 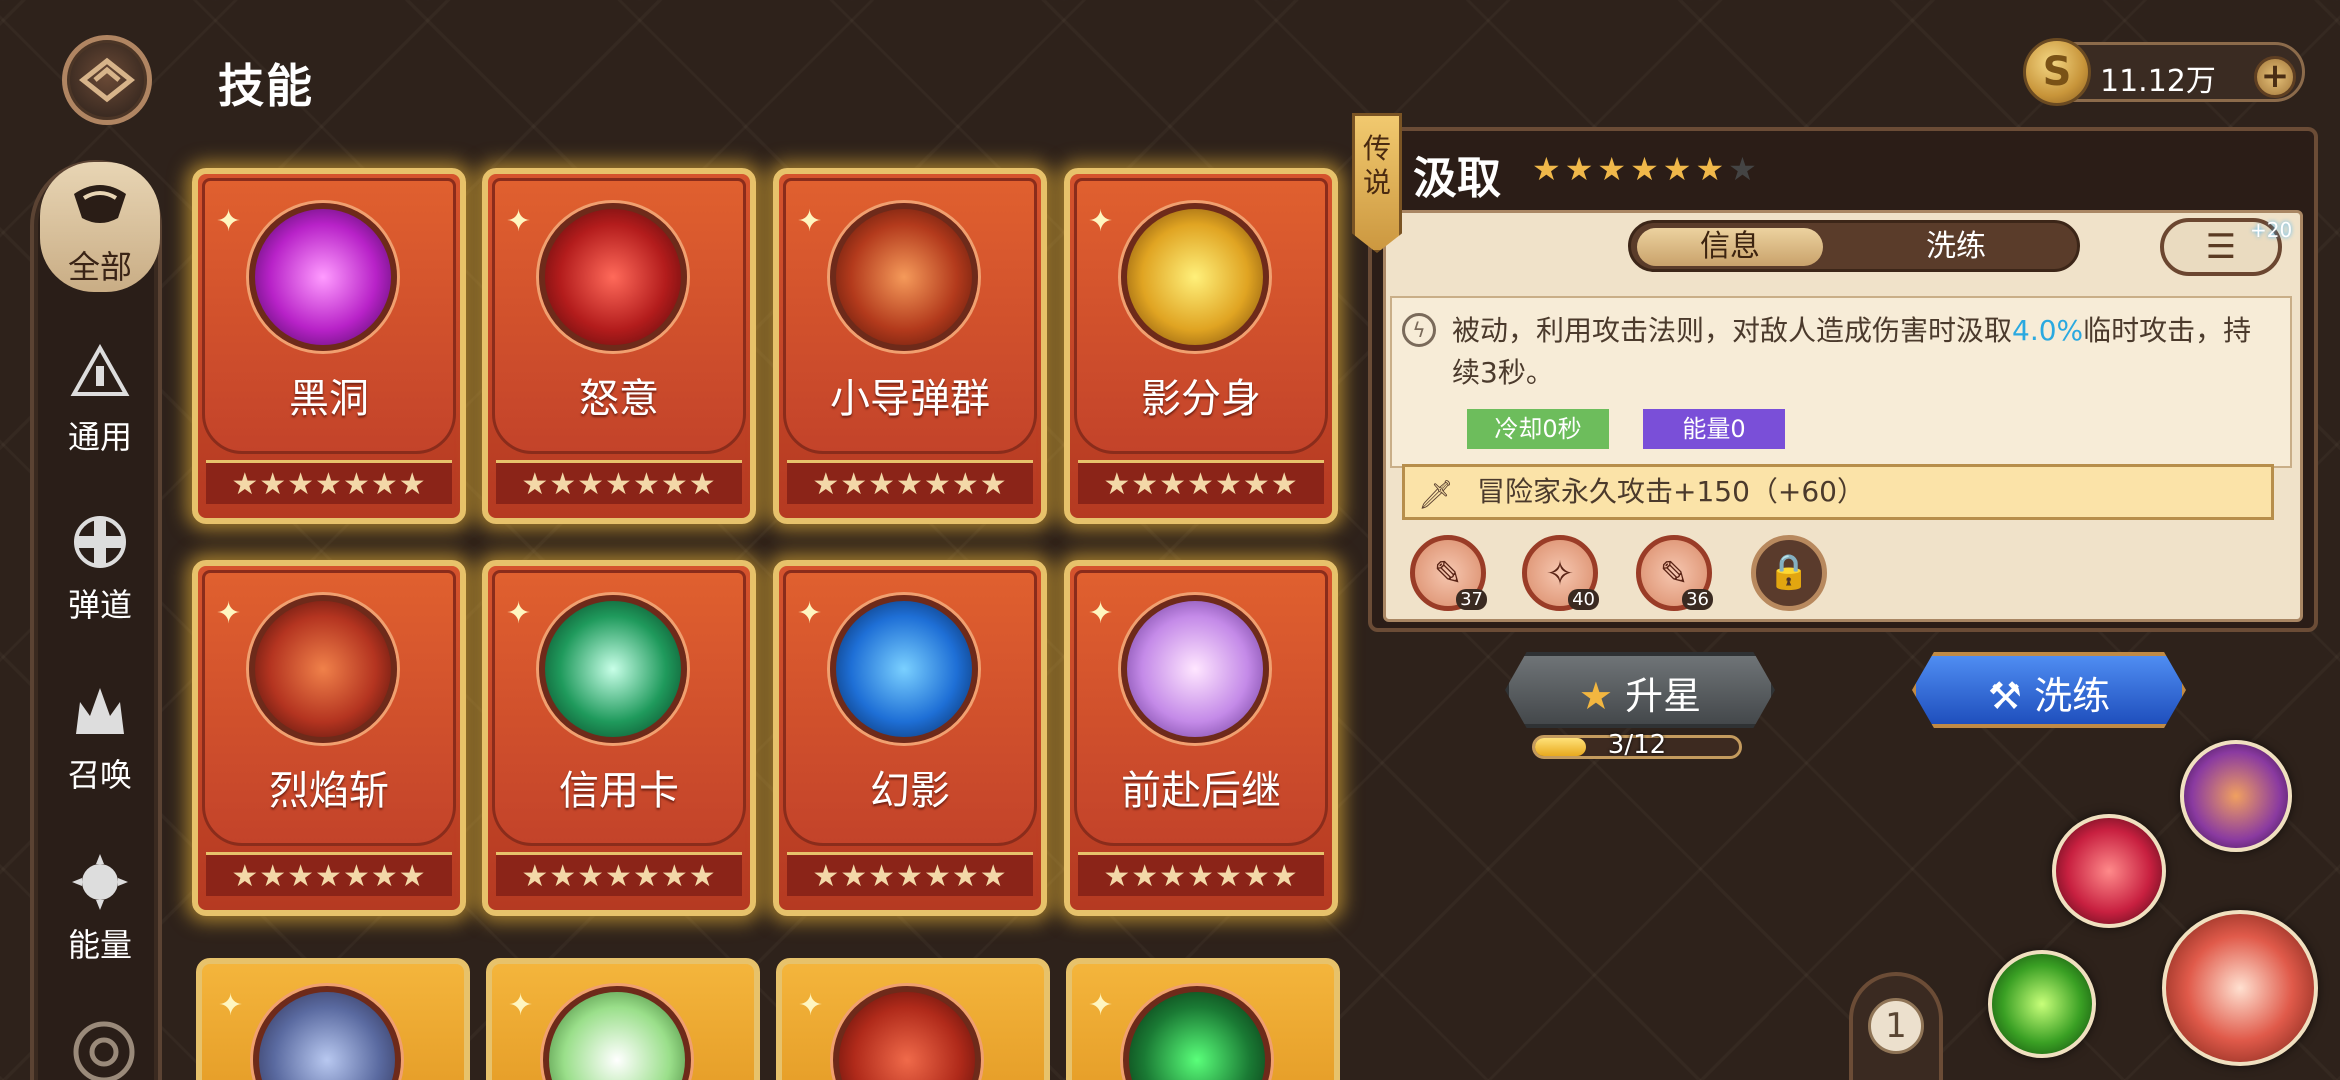 I want to click on spear-skill-icon, so click(x=2236, y=796).